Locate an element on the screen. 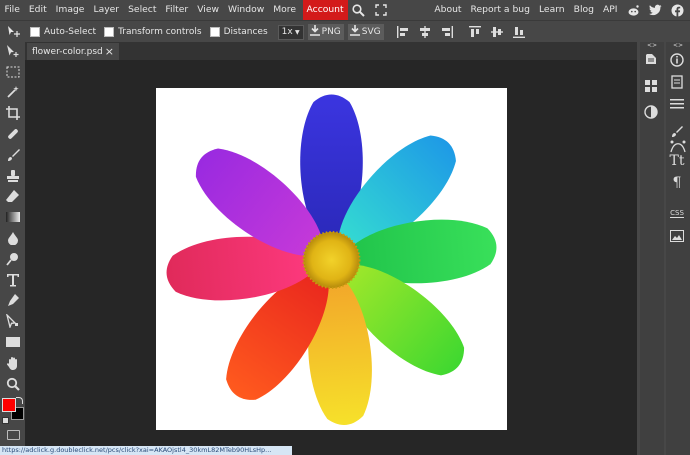 Image resolution: width=690 pixels, height=455 pixels. properties-icon is located at coordinates (677, 105).